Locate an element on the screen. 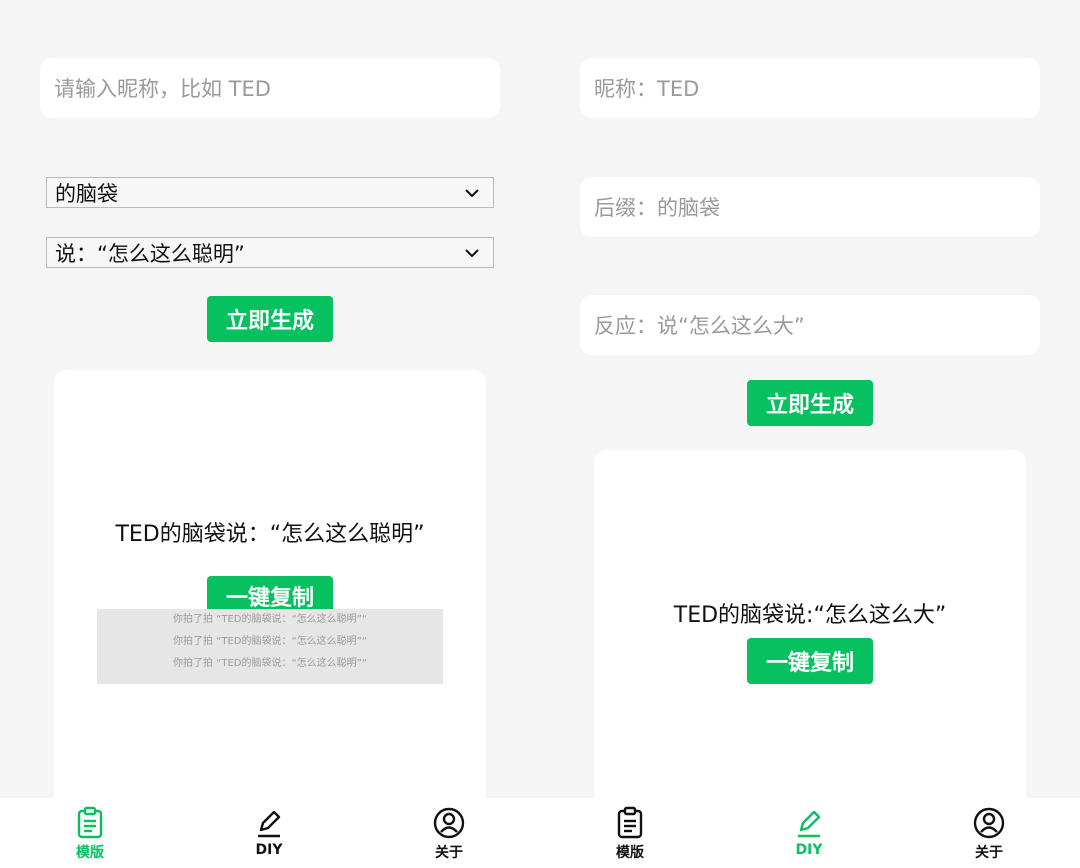 The image size is (1080, 868). tab-bar: 模版 DIY 关于 模版 DIY 关于 is located at coordinates (540, 833).